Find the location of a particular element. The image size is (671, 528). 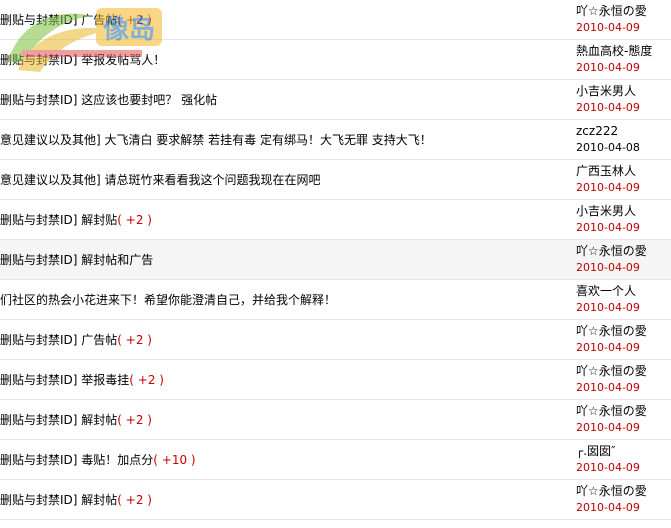

thread-row: 删贴与封禁ID] 举报毒挂( +2 ) 吖☆永恒の愛 2010-04-09 is located at coordinates (335, 380).